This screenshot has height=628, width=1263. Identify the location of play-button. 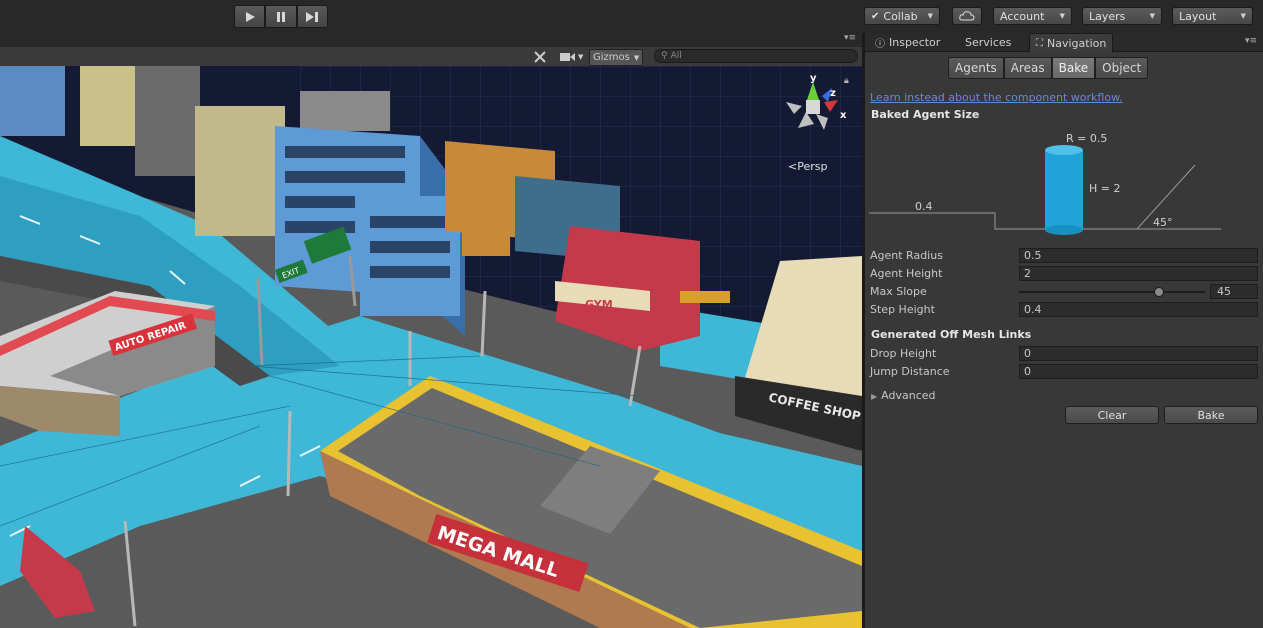
(250, 16).